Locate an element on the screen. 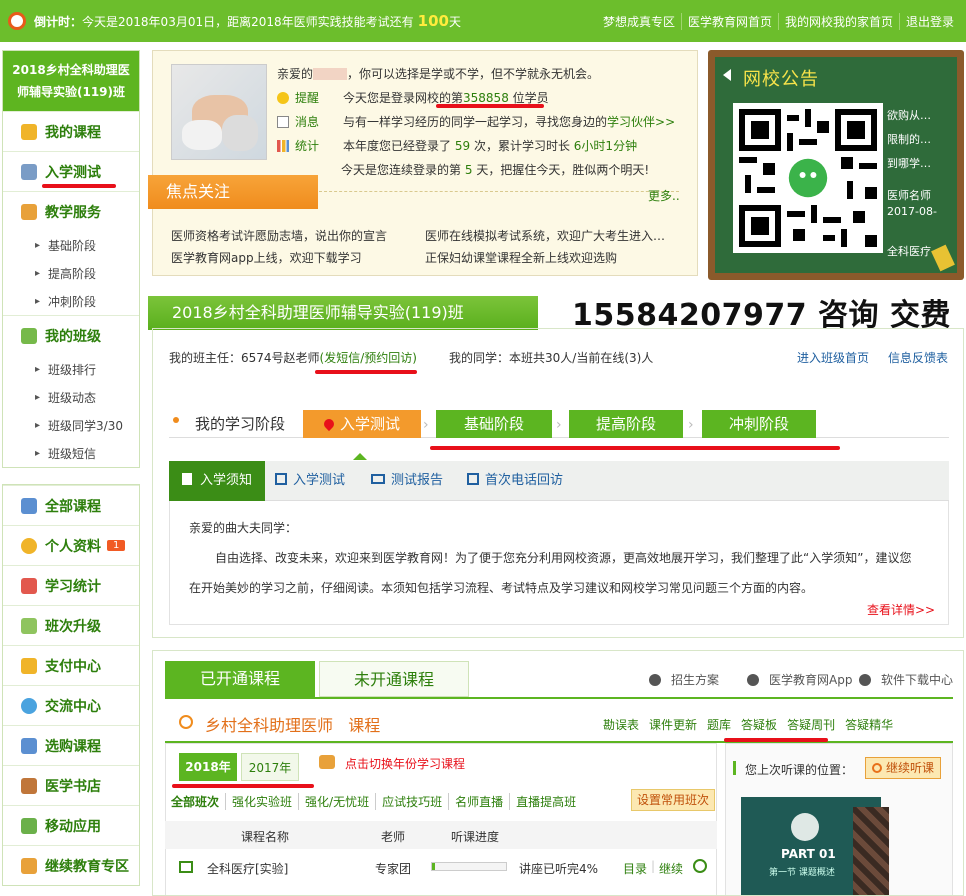 The height and width of the screenshot is (896, 966). welcome-greeting: 亲爱的 ，你可以选择是学或不学，但不学就永无机会。 is located at coordinates (438, 73).